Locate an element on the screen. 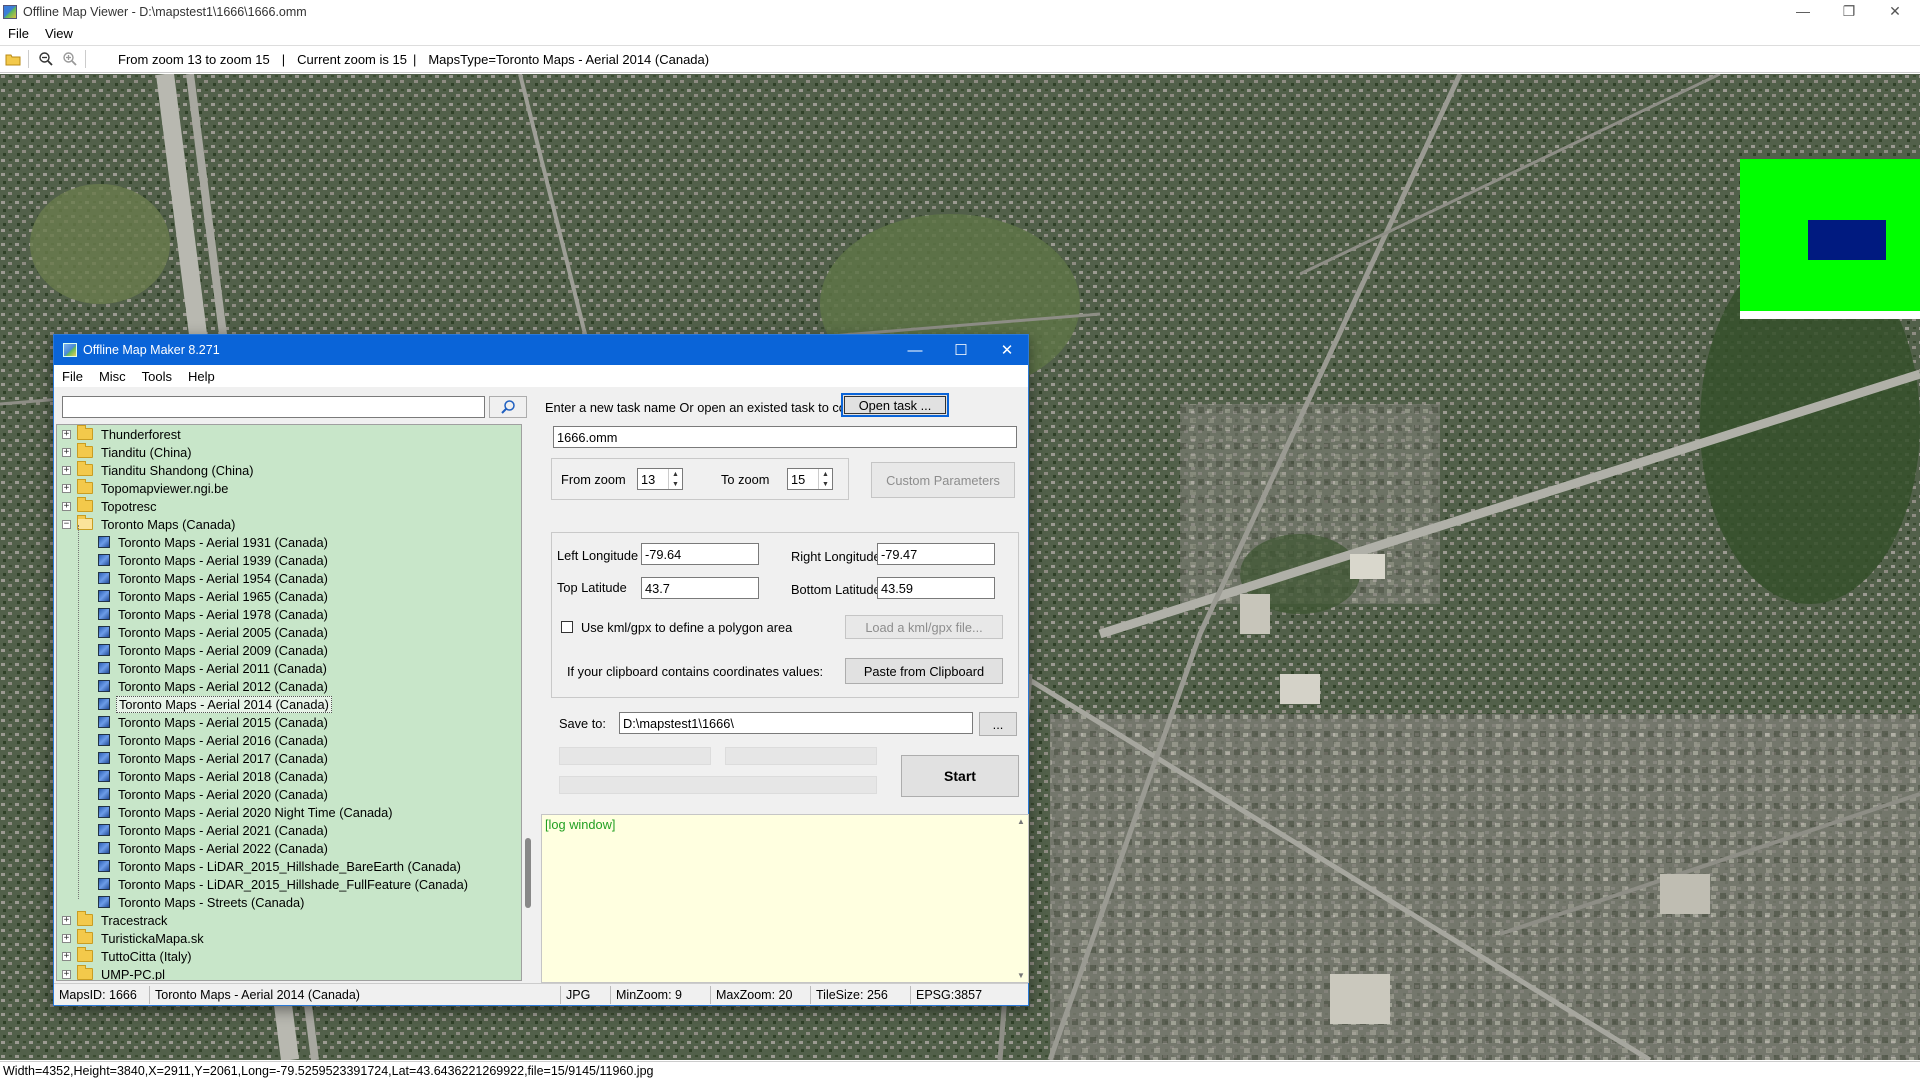  tree-folder-item: + Tianditu Shandong (China) is located at coordinates (158, 470).